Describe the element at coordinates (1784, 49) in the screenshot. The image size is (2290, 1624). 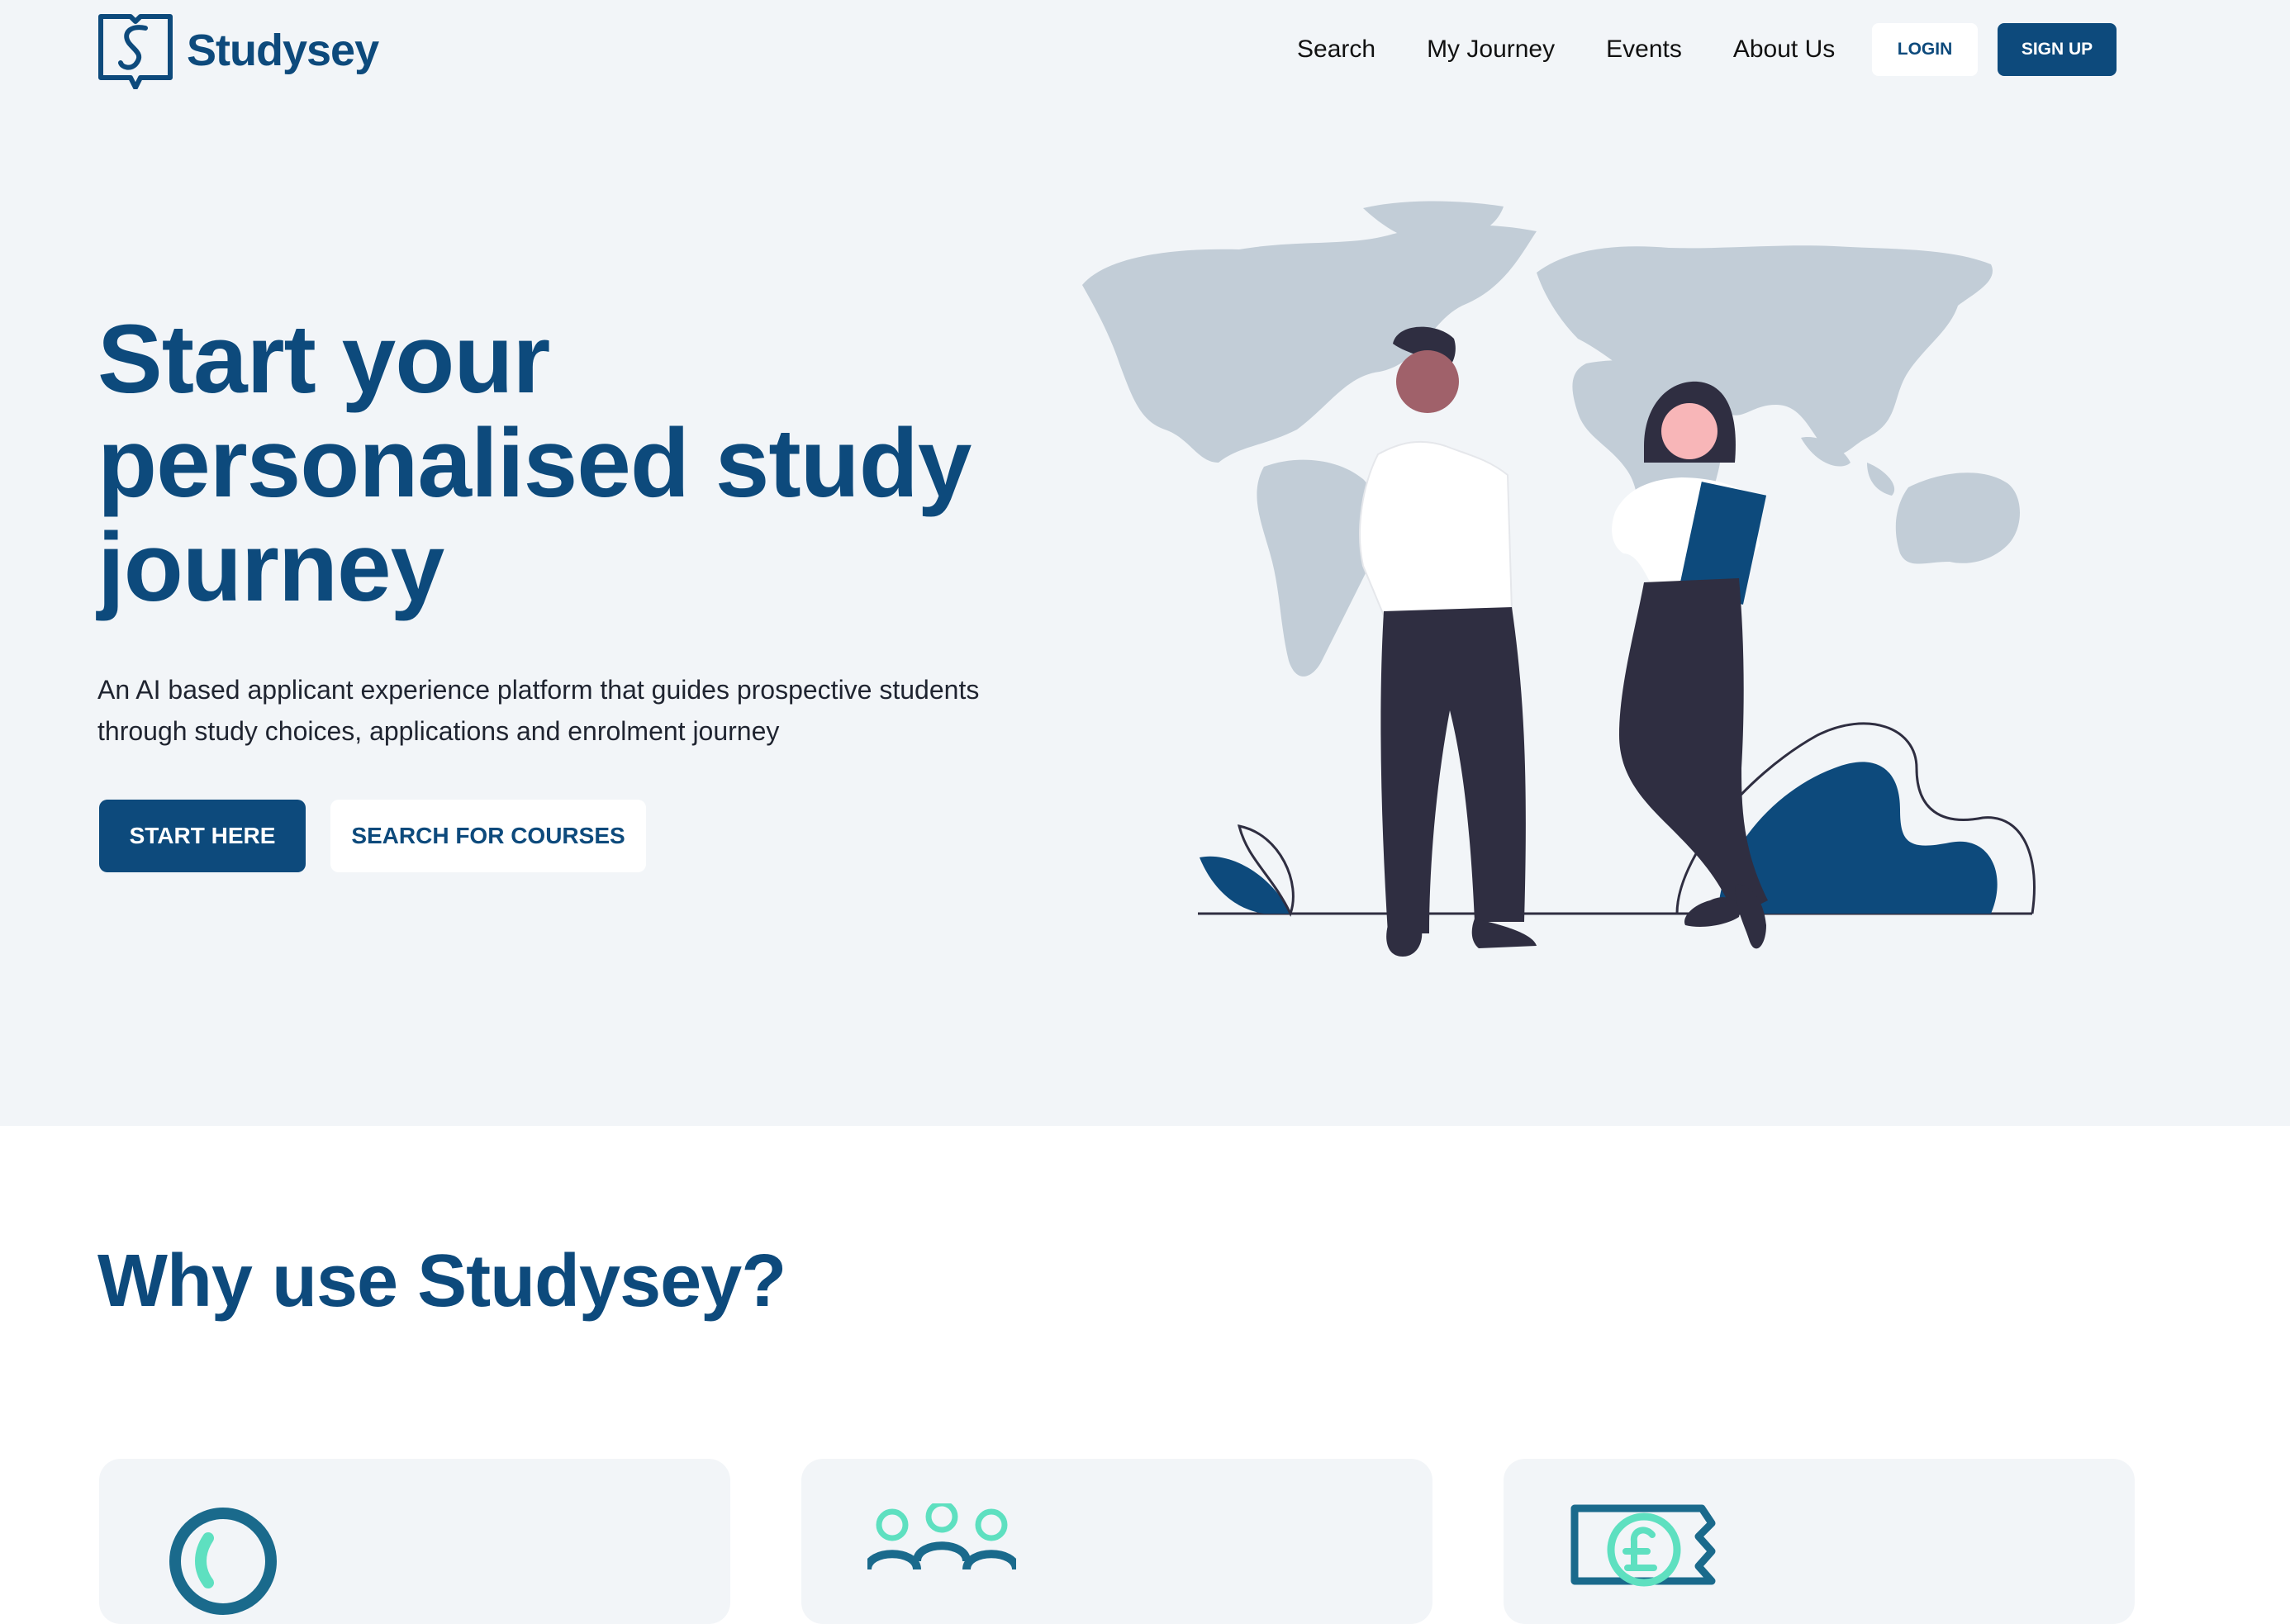
I see `nav-about-us: About Us` at that location.